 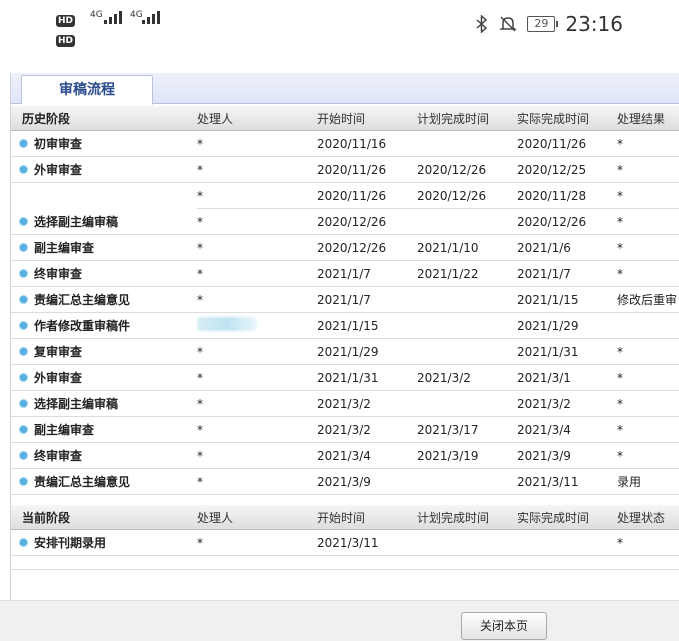 I want to click on header-planned-time: 计划完成时间, so click(x=467, y=118).